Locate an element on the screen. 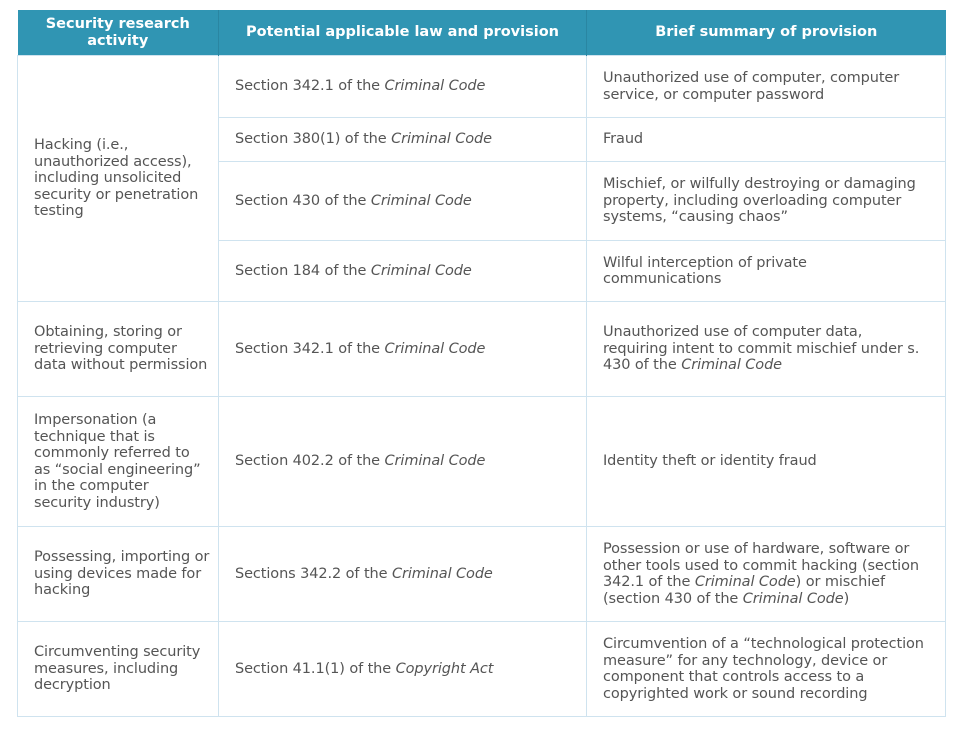 The height and width of the screenshot is (729, 960). summary-cell: Identity theft or identity fraud is located at coordinates (766, 461).